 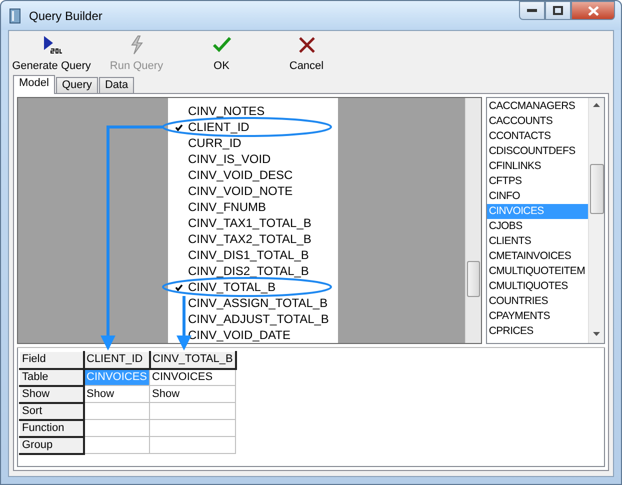 I want to click on table-item: CPAYMENTS, so click(x=537, y=316).